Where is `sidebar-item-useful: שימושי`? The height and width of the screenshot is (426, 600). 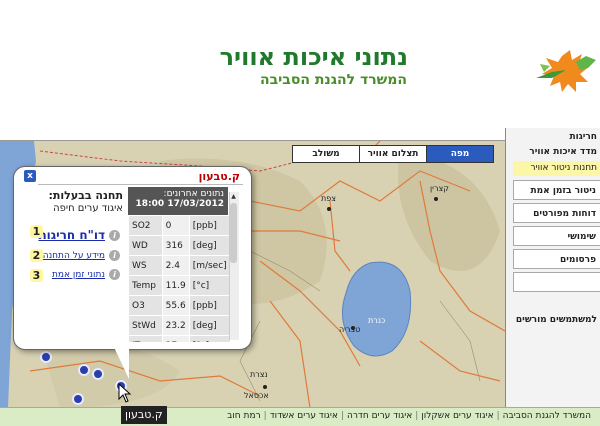 sidebar-item-useful: שימושי is located at coordinates (556, 236).